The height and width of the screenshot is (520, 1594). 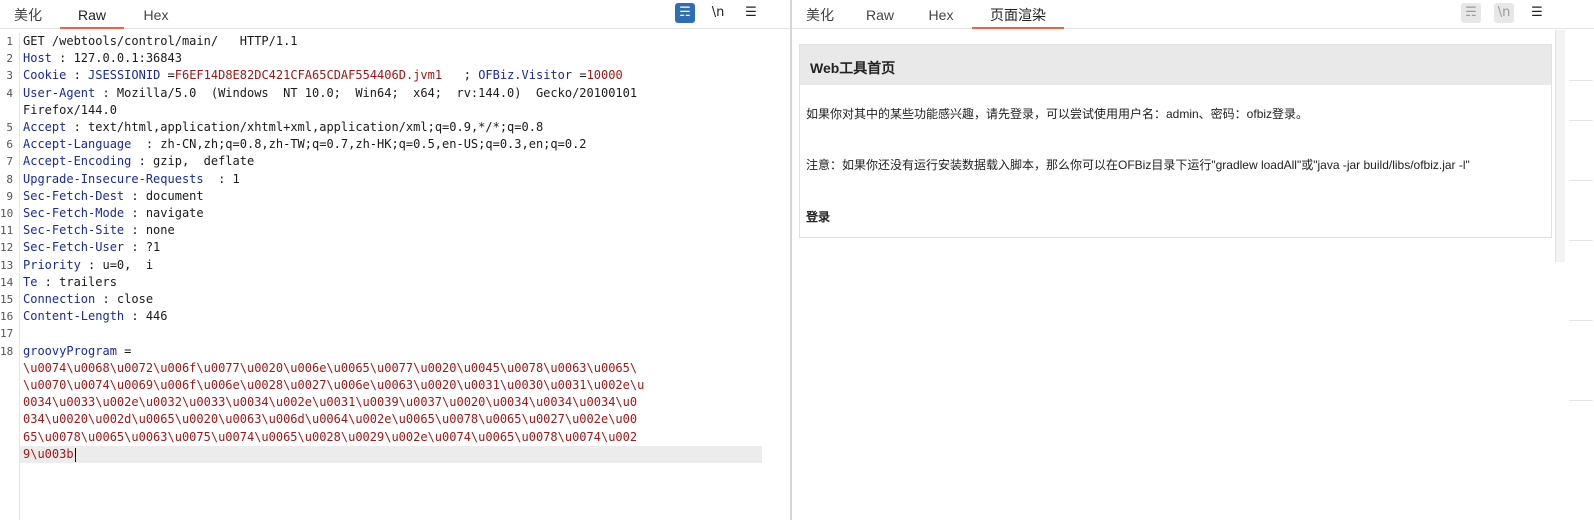 What do you see at coordinates (7, 247) in the screenshot?
I see `line-number: 12` at bounding box center [7, 247].